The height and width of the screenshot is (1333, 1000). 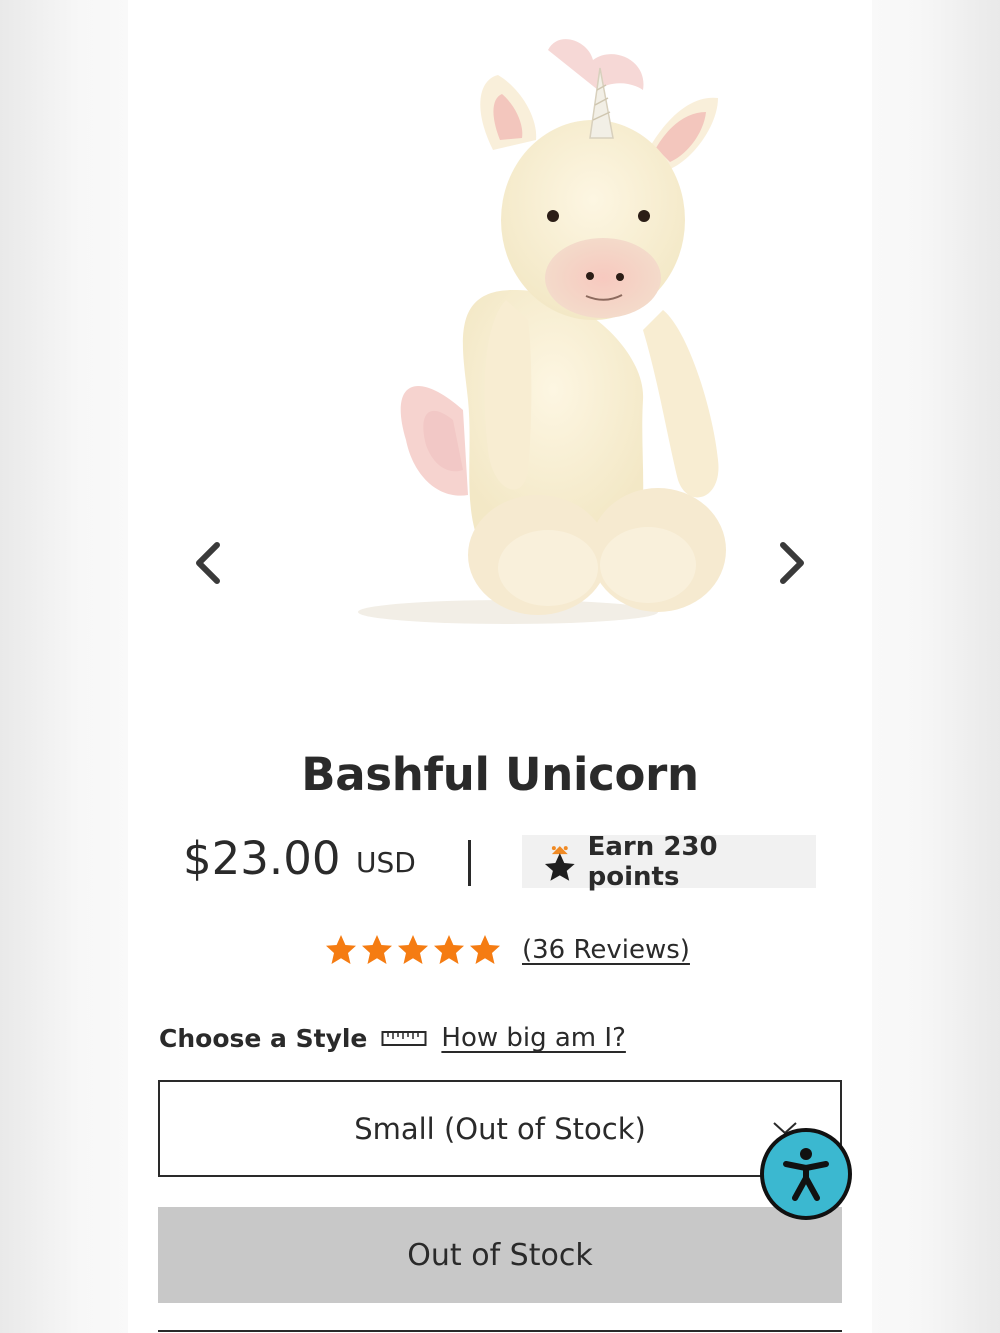 I want to click on rewards-points-badge: Earn 230 points, so click(x=669, y=862).